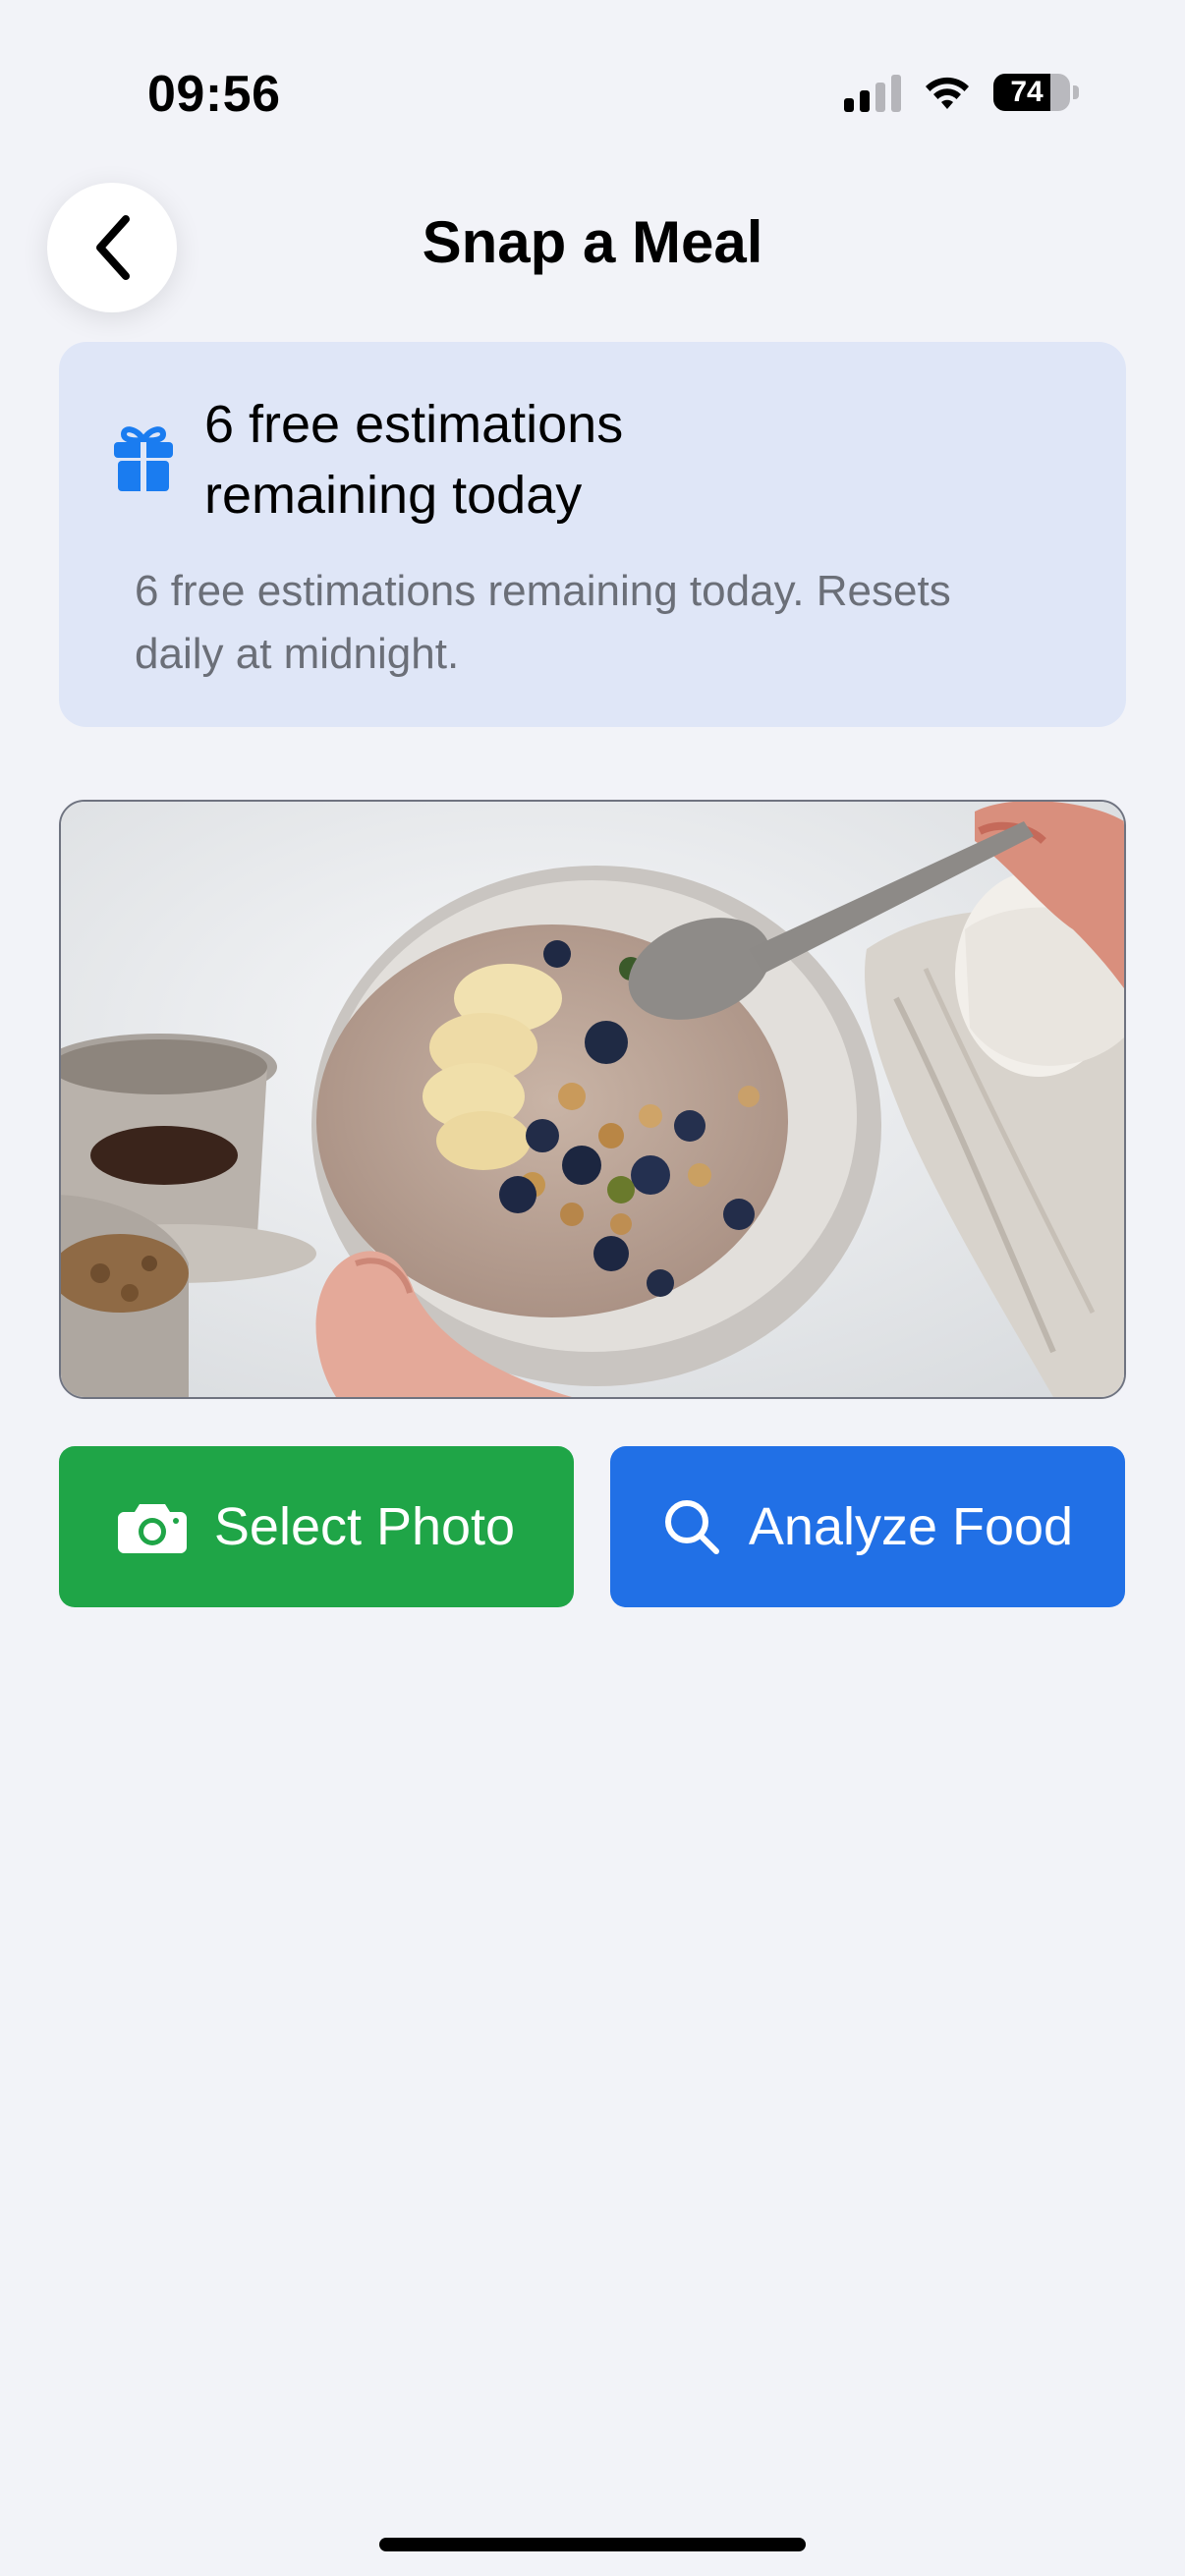  What do you see at coordinates (911, 1526) in the screenshot?
I see `analyze-food-label: Analyze Food` at bounding box center [911, 1526].